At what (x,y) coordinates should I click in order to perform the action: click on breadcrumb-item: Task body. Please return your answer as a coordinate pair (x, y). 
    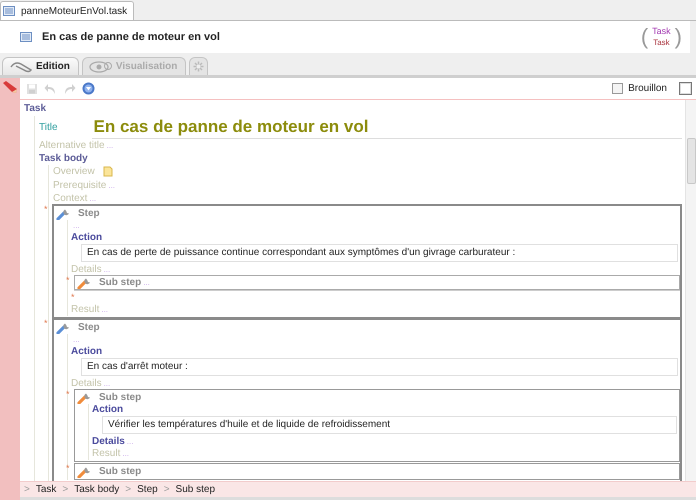
    Looking at the image, I should click on (97, 489).